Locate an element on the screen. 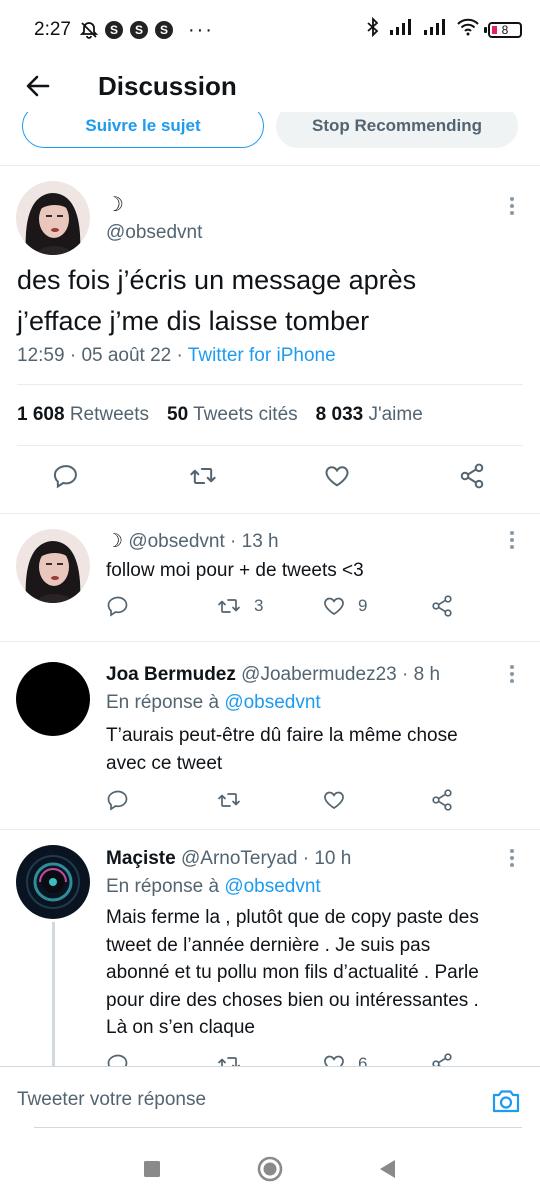 The height and width of the screenshot is (1200, 540). reply-actions: 3 9 is located at coordinates (270, 609).